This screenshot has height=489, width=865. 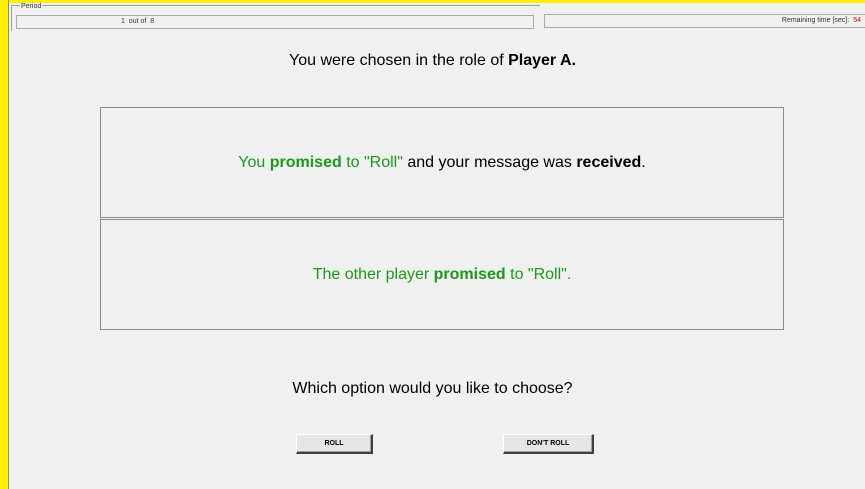 I want to click on other-promise-keyword: promised, so click(x=469, y=274).